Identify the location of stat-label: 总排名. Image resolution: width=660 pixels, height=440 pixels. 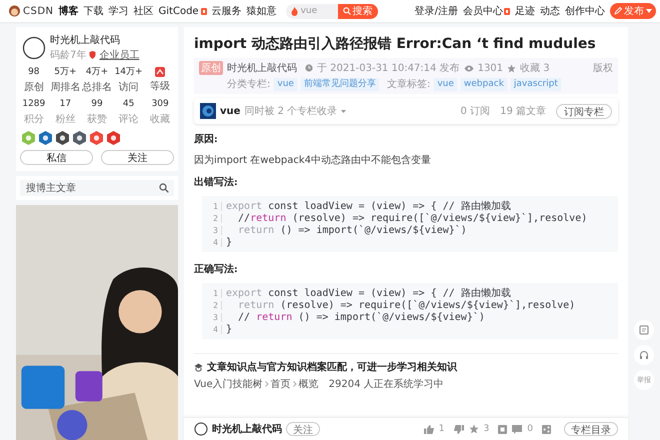
(97, 87).